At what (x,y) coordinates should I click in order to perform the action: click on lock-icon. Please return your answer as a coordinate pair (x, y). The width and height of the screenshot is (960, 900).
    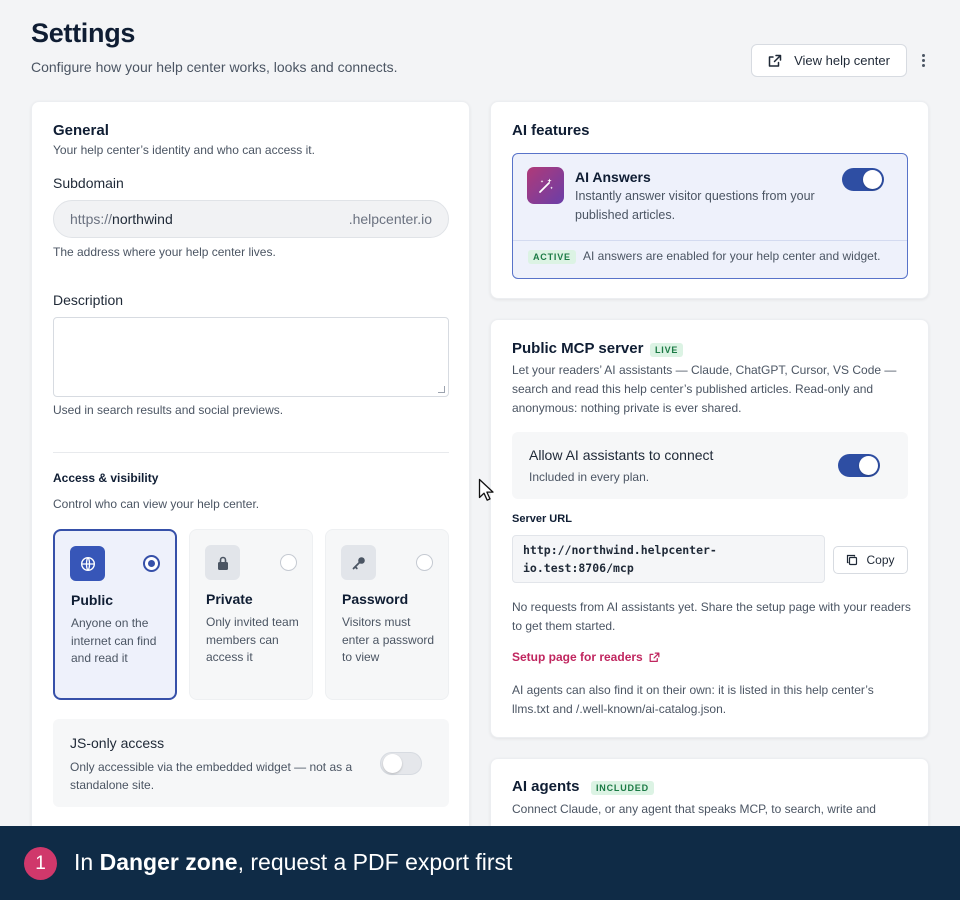
    Looking at the image, I should click on (222, 562).